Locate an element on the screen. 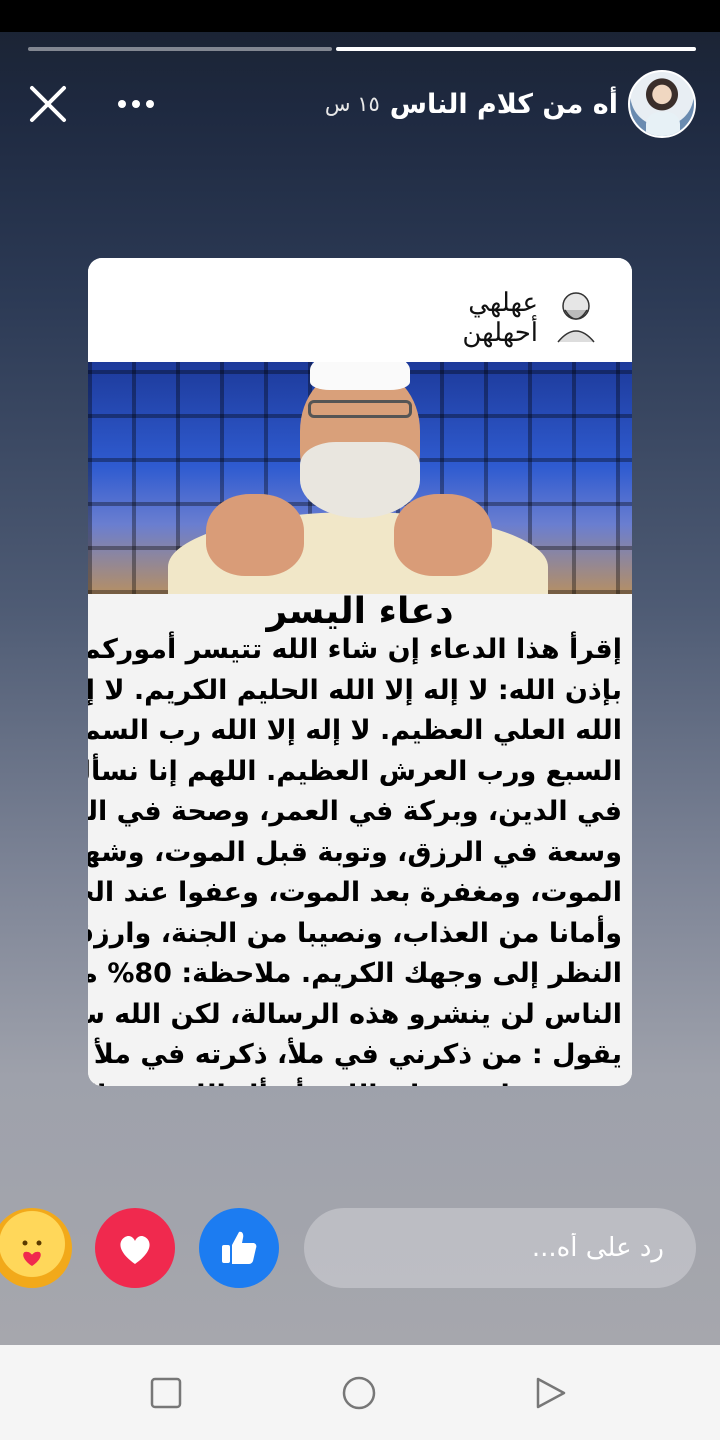 The height and width of the screenshot is (1440, 720). love-reaction-button is located at coordinates (135, 1248).